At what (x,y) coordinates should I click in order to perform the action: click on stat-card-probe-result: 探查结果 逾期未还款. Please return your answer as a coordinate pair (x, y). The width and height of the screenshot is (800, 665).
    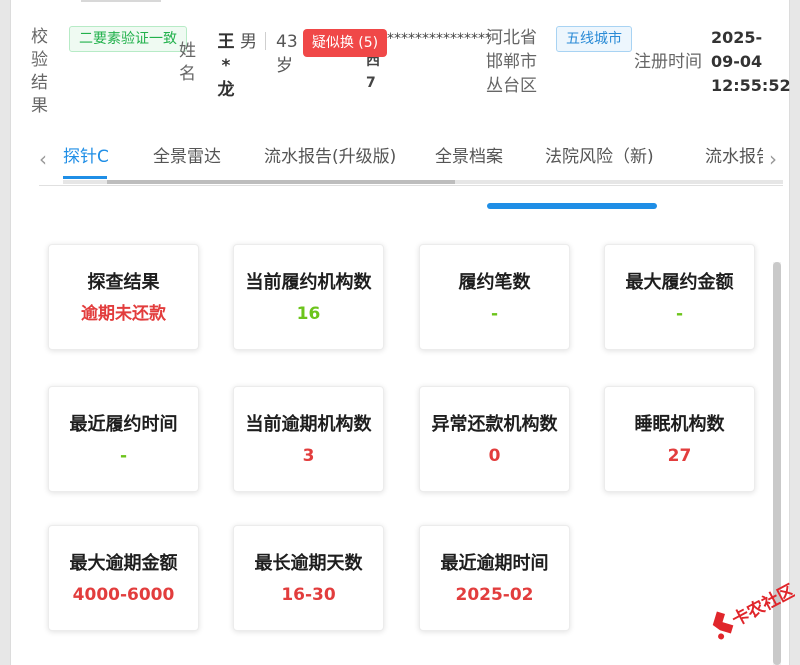
    Looking at the image, I should click on (123, 297).